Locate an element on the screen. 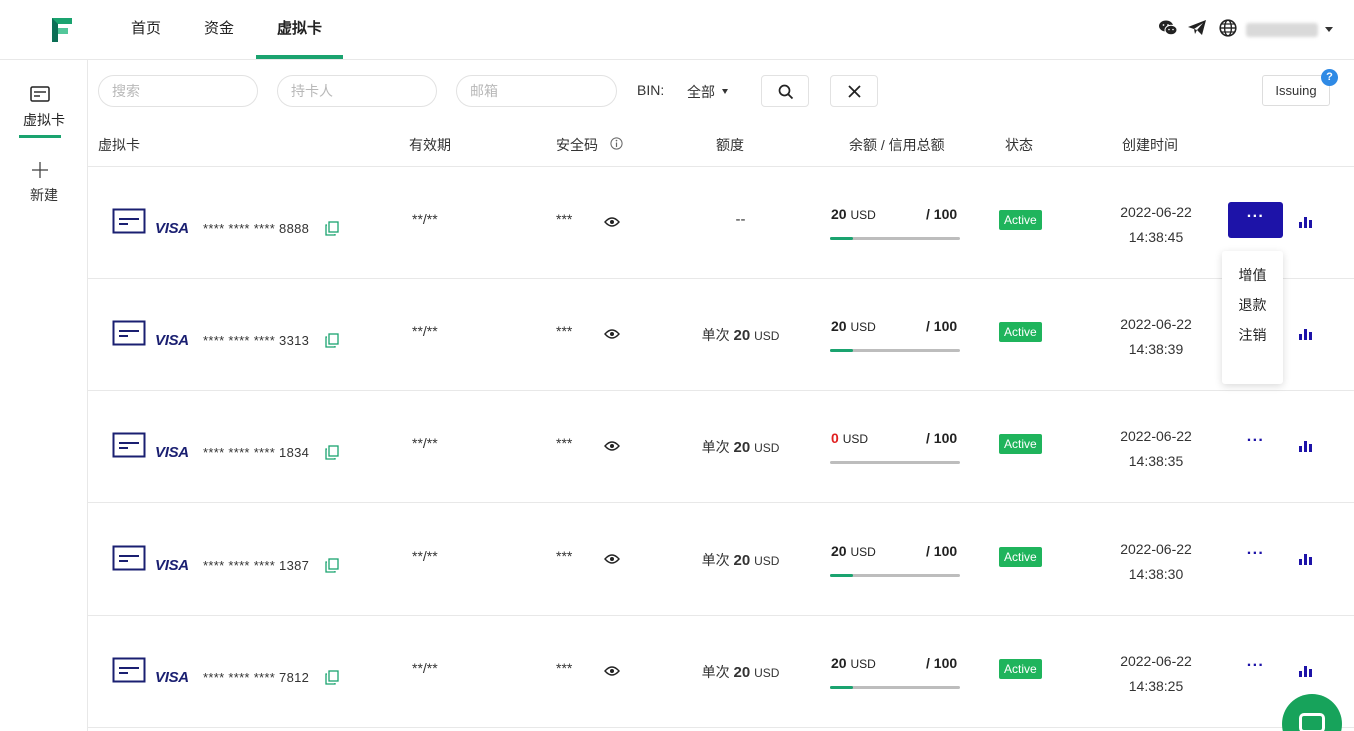  info-icon is located at coordinates (616, 143).